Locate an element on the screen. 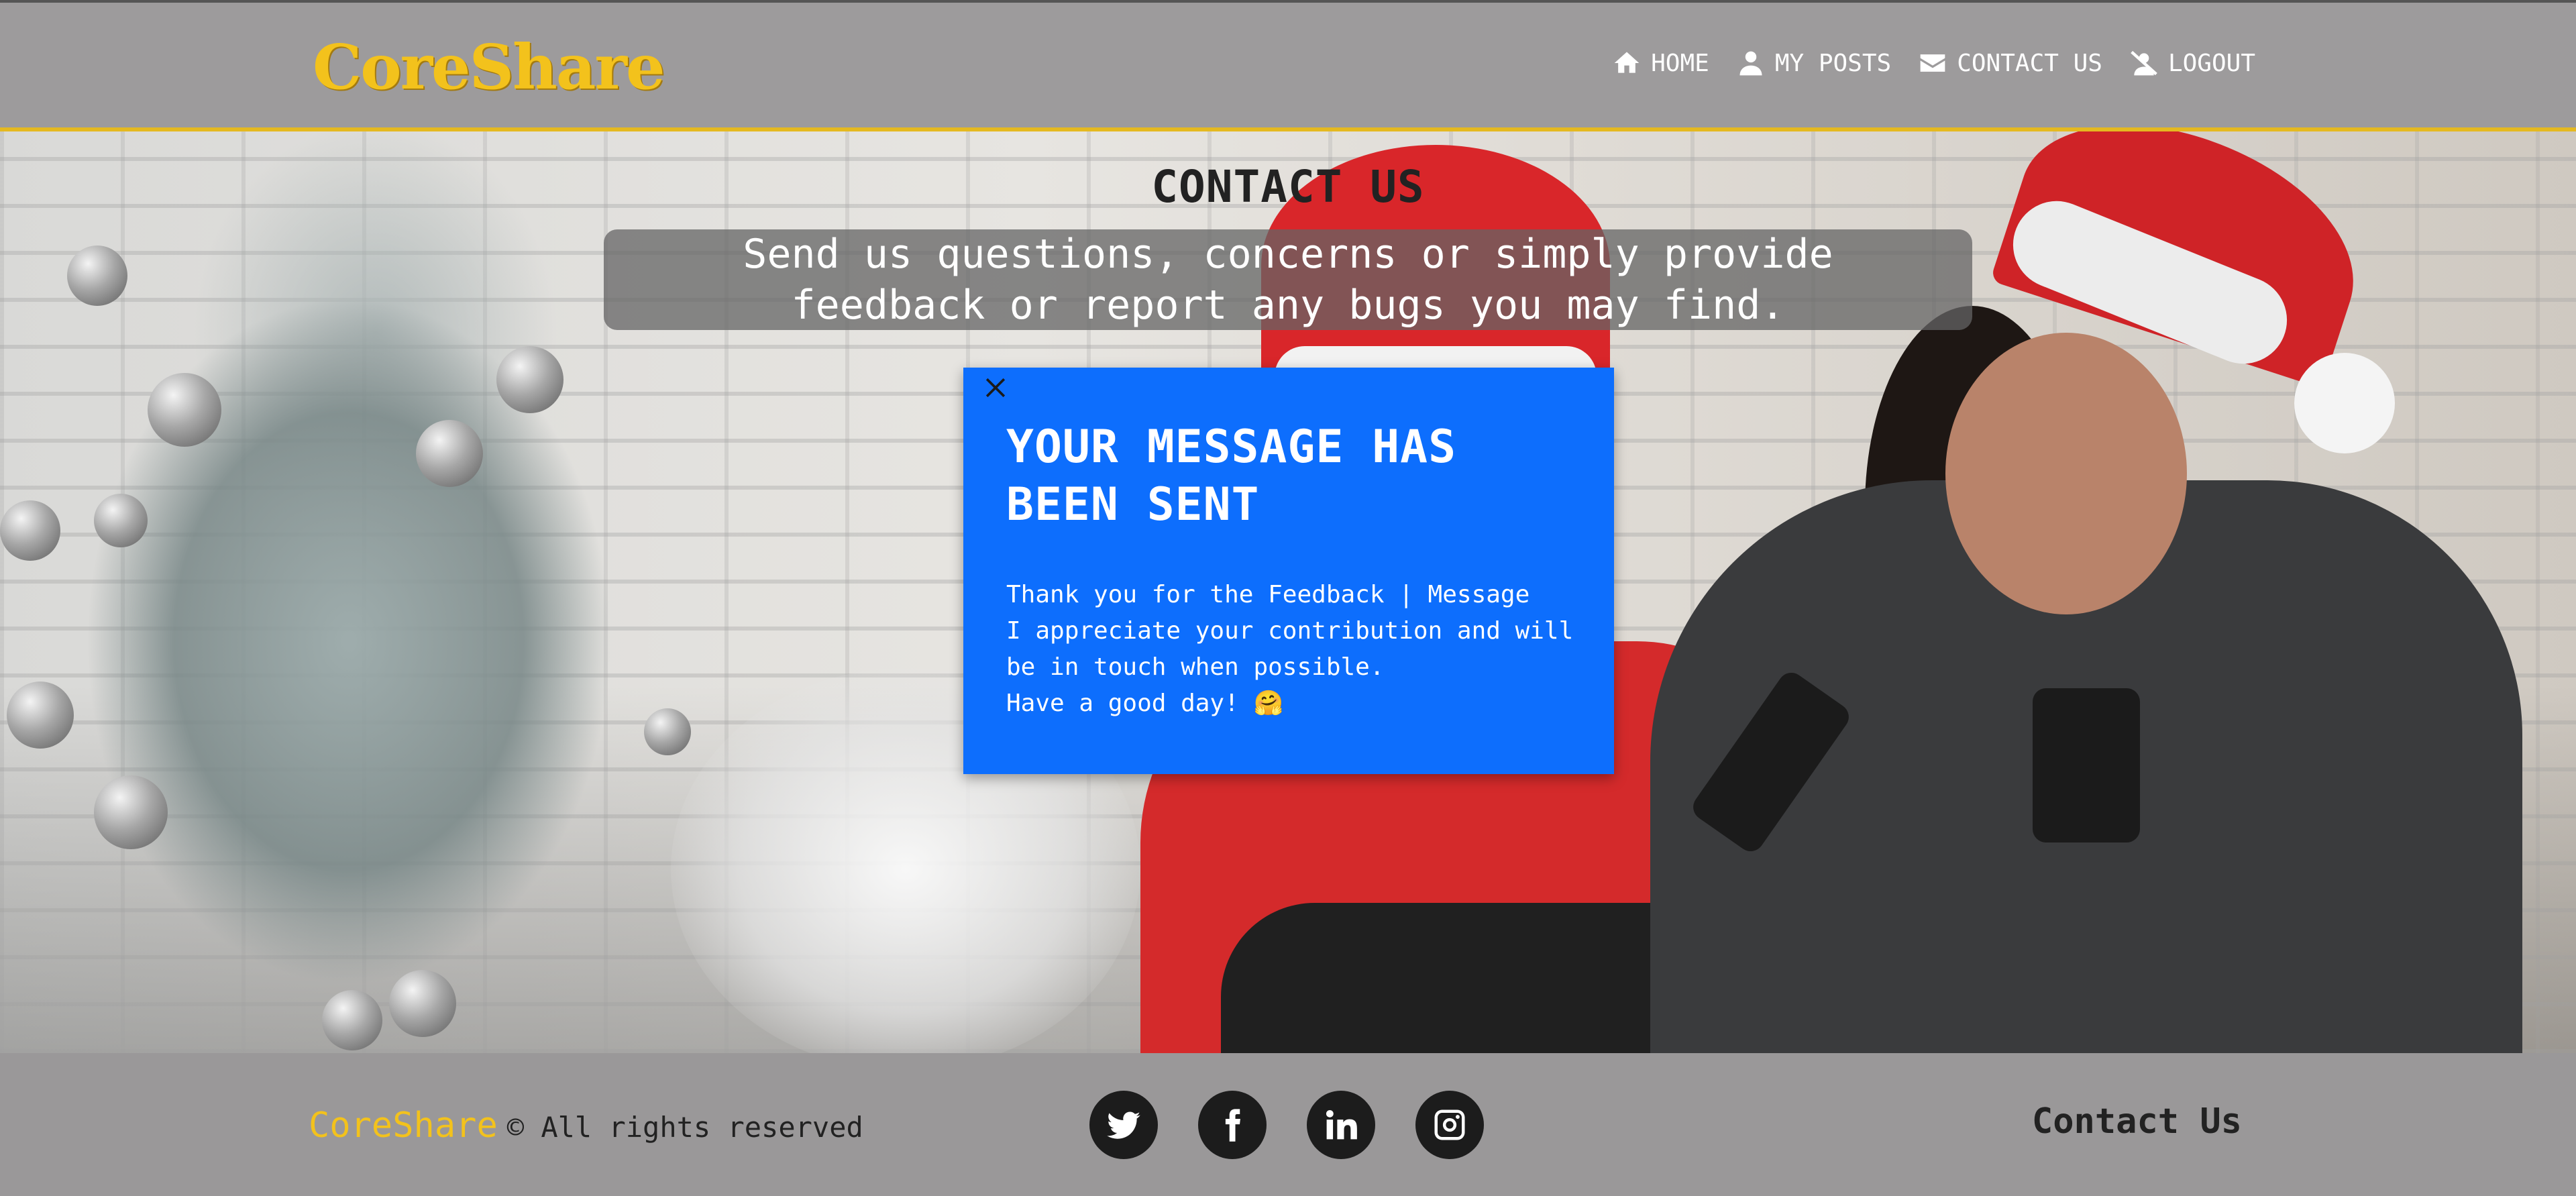 Image resolution: width=2576 pixels, height=1196 pixels. nav-links: HOME MY POSTS CONTACT US LOGOUT is located at coordinates (1933, 63).